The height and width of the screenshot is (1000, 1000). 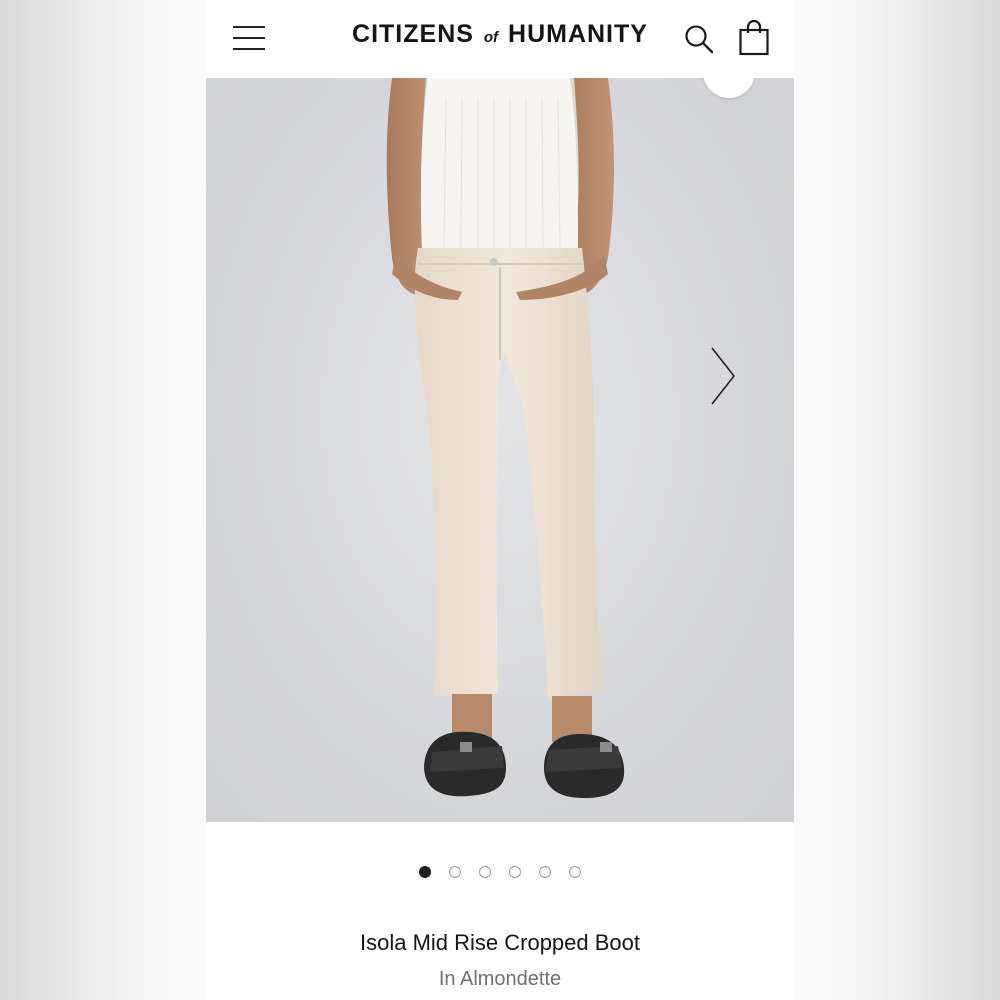 What do you see at coordinates (754, 38) in the screenshot?
I see `shopping-bag-icon` at bounding box center [754, 38].